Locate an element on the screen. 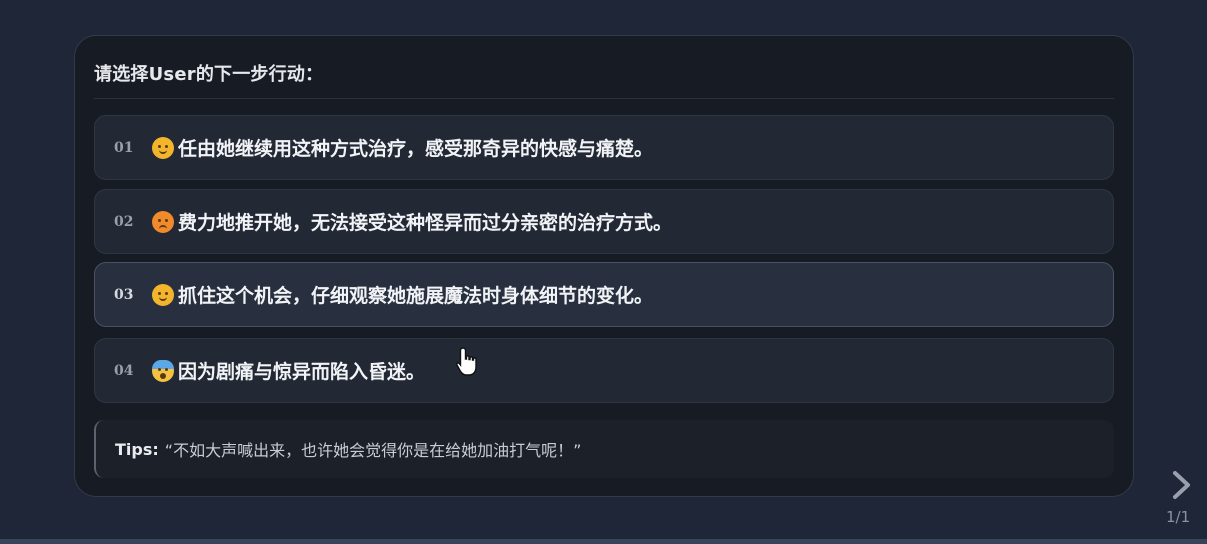 The image size is (1207, 544). tips-label: Tips: is located at coordinates (137, 449).